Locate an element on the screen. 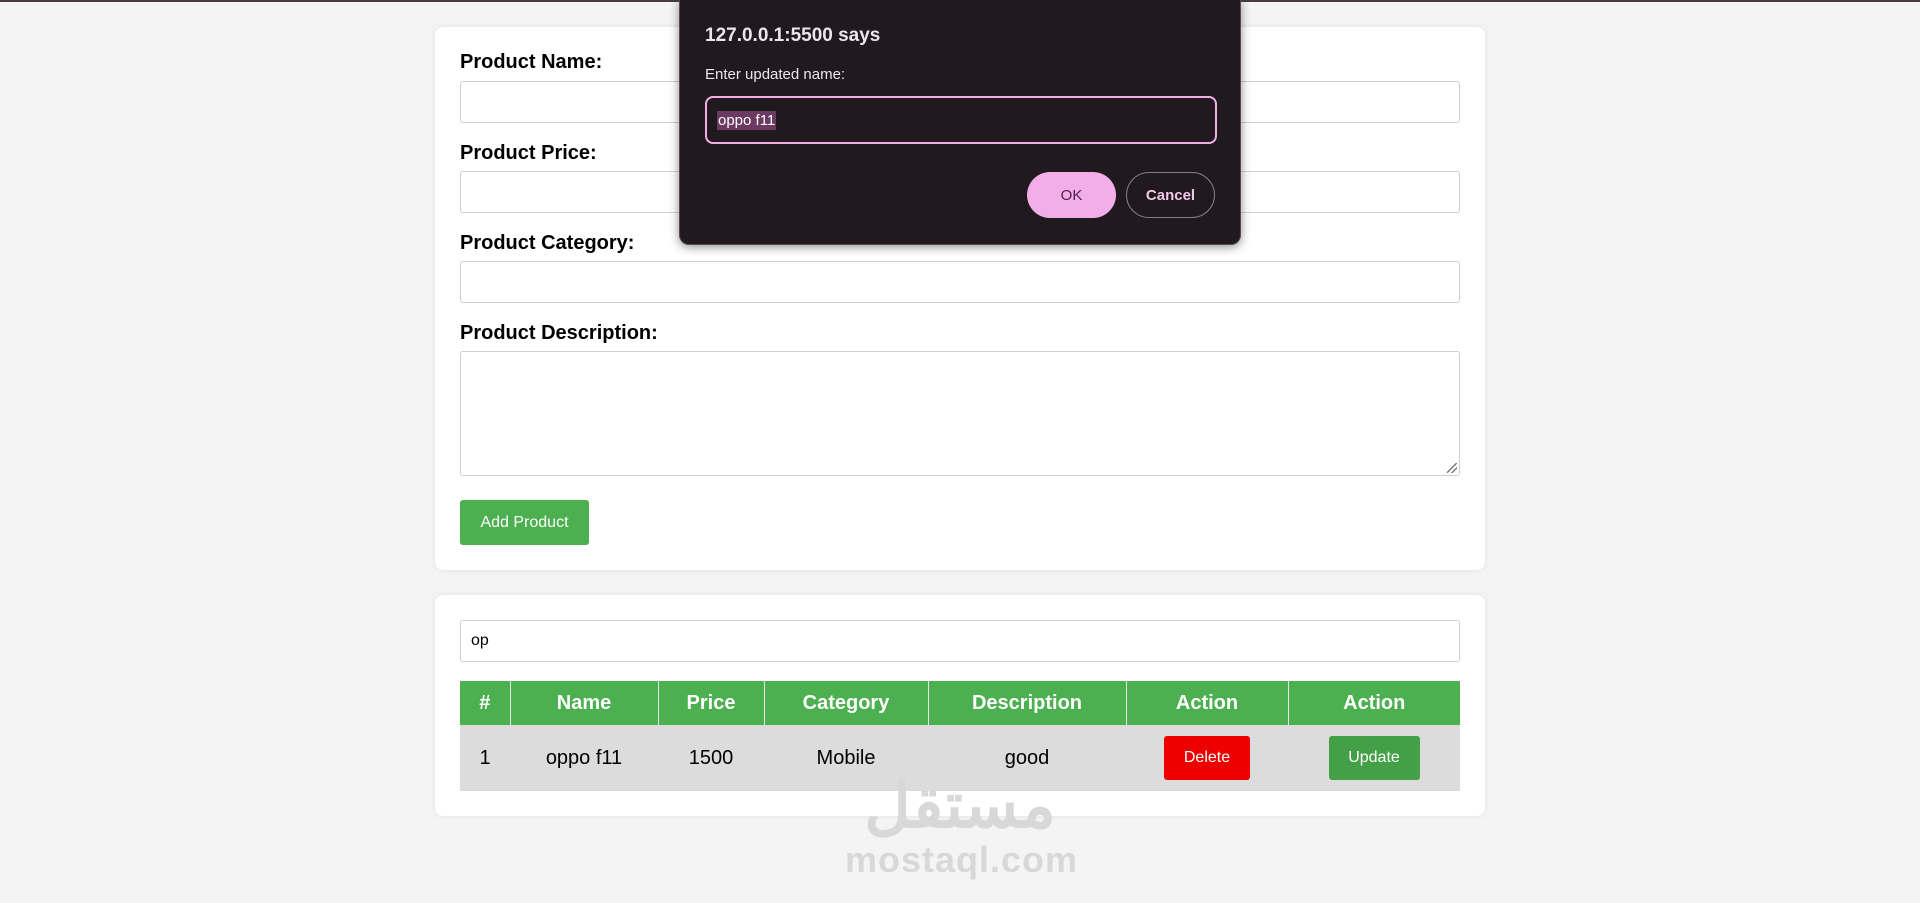  cell-update: Update is located at coordinates (1374, 758).